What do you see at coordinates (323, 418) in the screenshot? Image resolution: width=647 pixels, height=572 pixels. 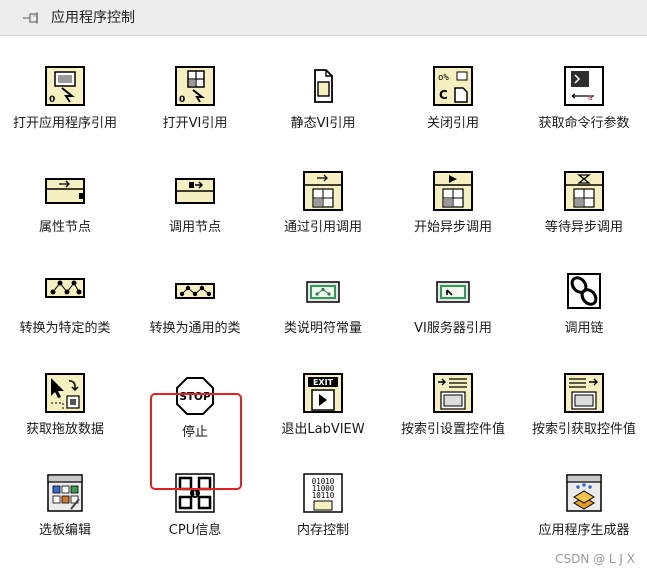 I see `palette-item-exit-labview: EXIT 退出LabVIEW` at bounding box center [323, 418].